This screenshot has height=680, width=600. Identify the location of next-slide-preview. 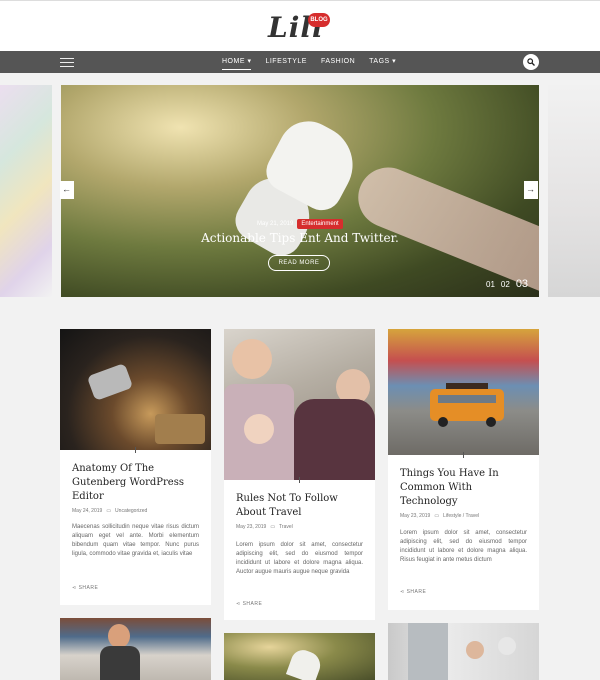
(574, 191).